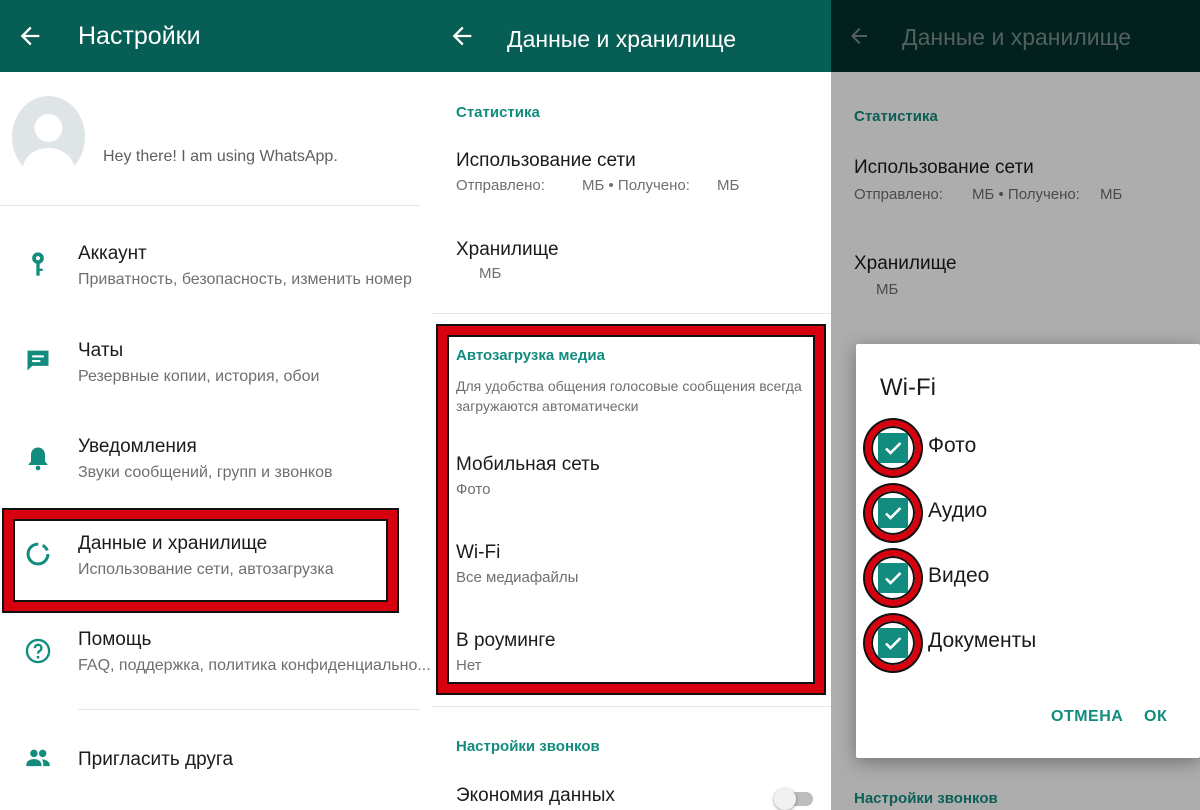  I want to click on people-icon, so click(38, 758).